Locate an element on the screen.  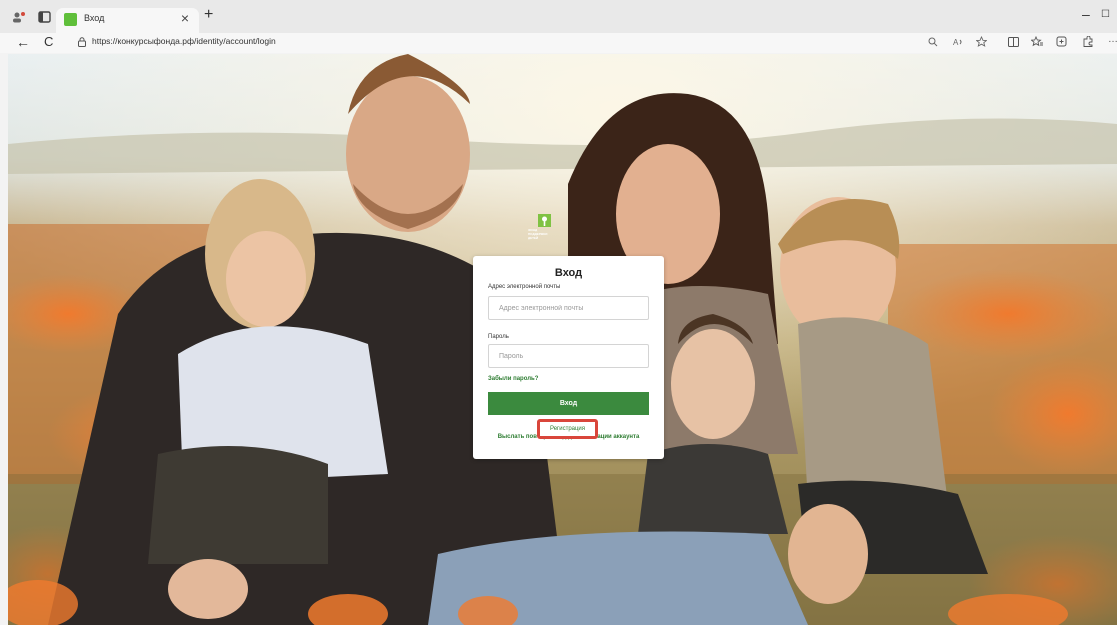
email-label: Адрес электронной почты is located at coordinates (524, 287).